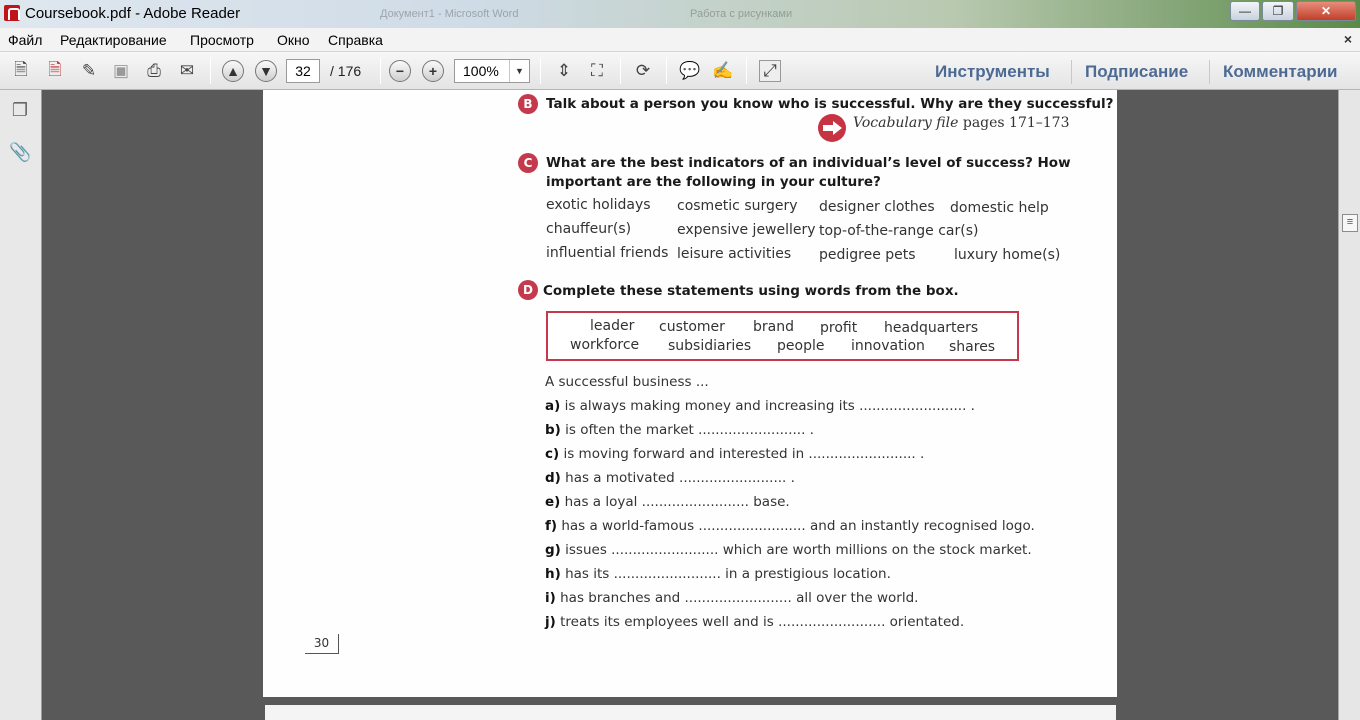 This screenshot has height=720, width=1360. What do you see at coordinates (1136, 72) in the screenshot?
I see `sign-pane-link: Подписание` at bounding box center [1136, 72].